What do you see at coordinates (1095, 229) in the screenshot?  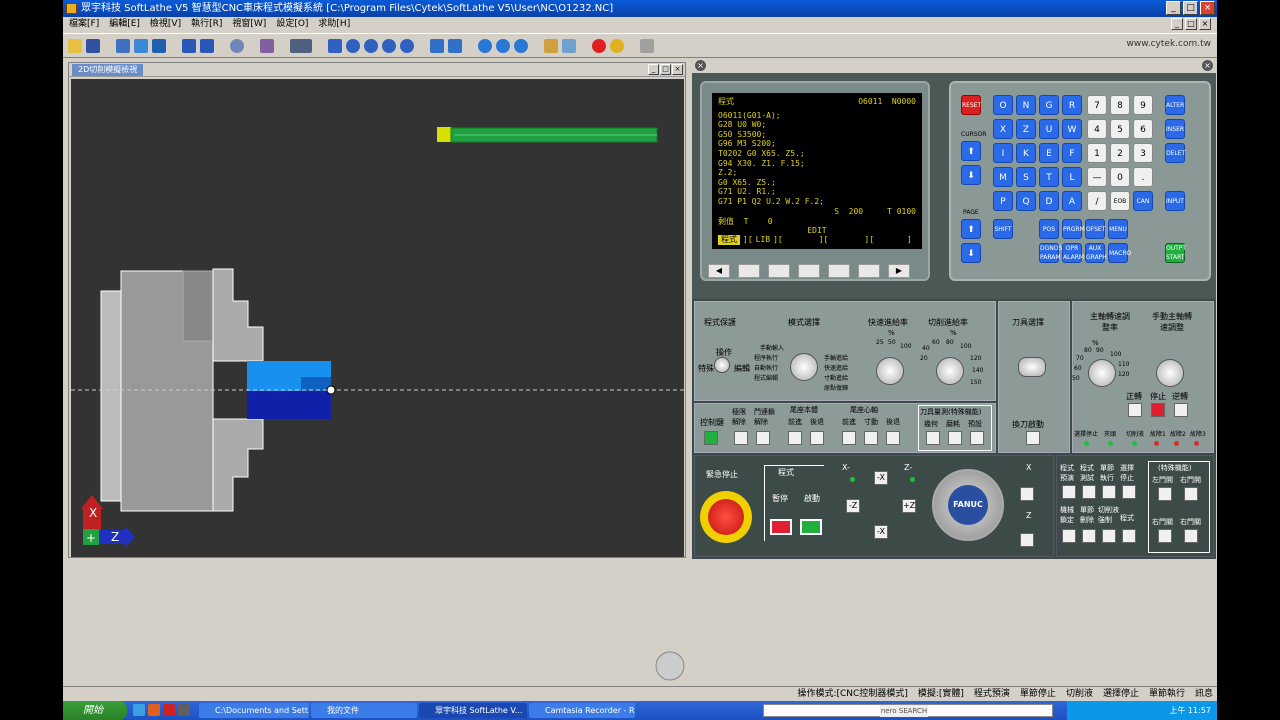 I see `ofset-button: OFSET` at bounding box center [1095, 229].